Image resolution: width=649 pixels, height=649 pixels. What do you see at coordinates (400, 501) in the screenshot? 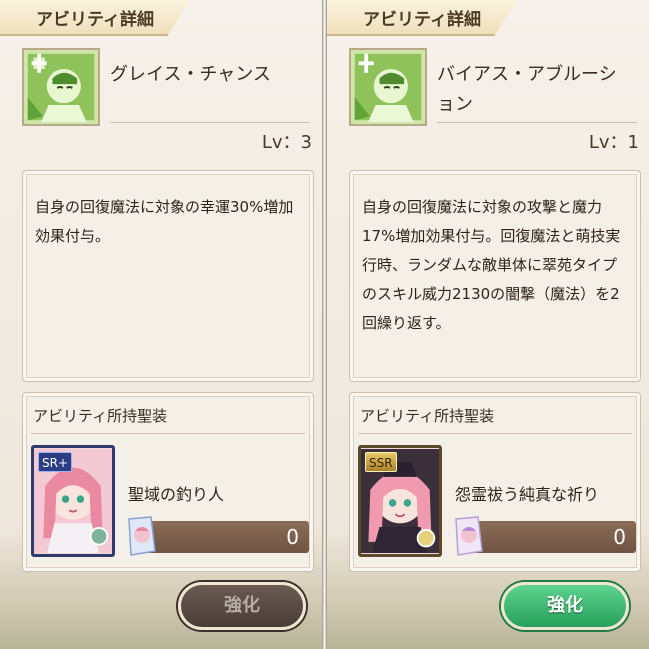
I see `equip-card-portrait: SSR` at bounding box center [400, 501].